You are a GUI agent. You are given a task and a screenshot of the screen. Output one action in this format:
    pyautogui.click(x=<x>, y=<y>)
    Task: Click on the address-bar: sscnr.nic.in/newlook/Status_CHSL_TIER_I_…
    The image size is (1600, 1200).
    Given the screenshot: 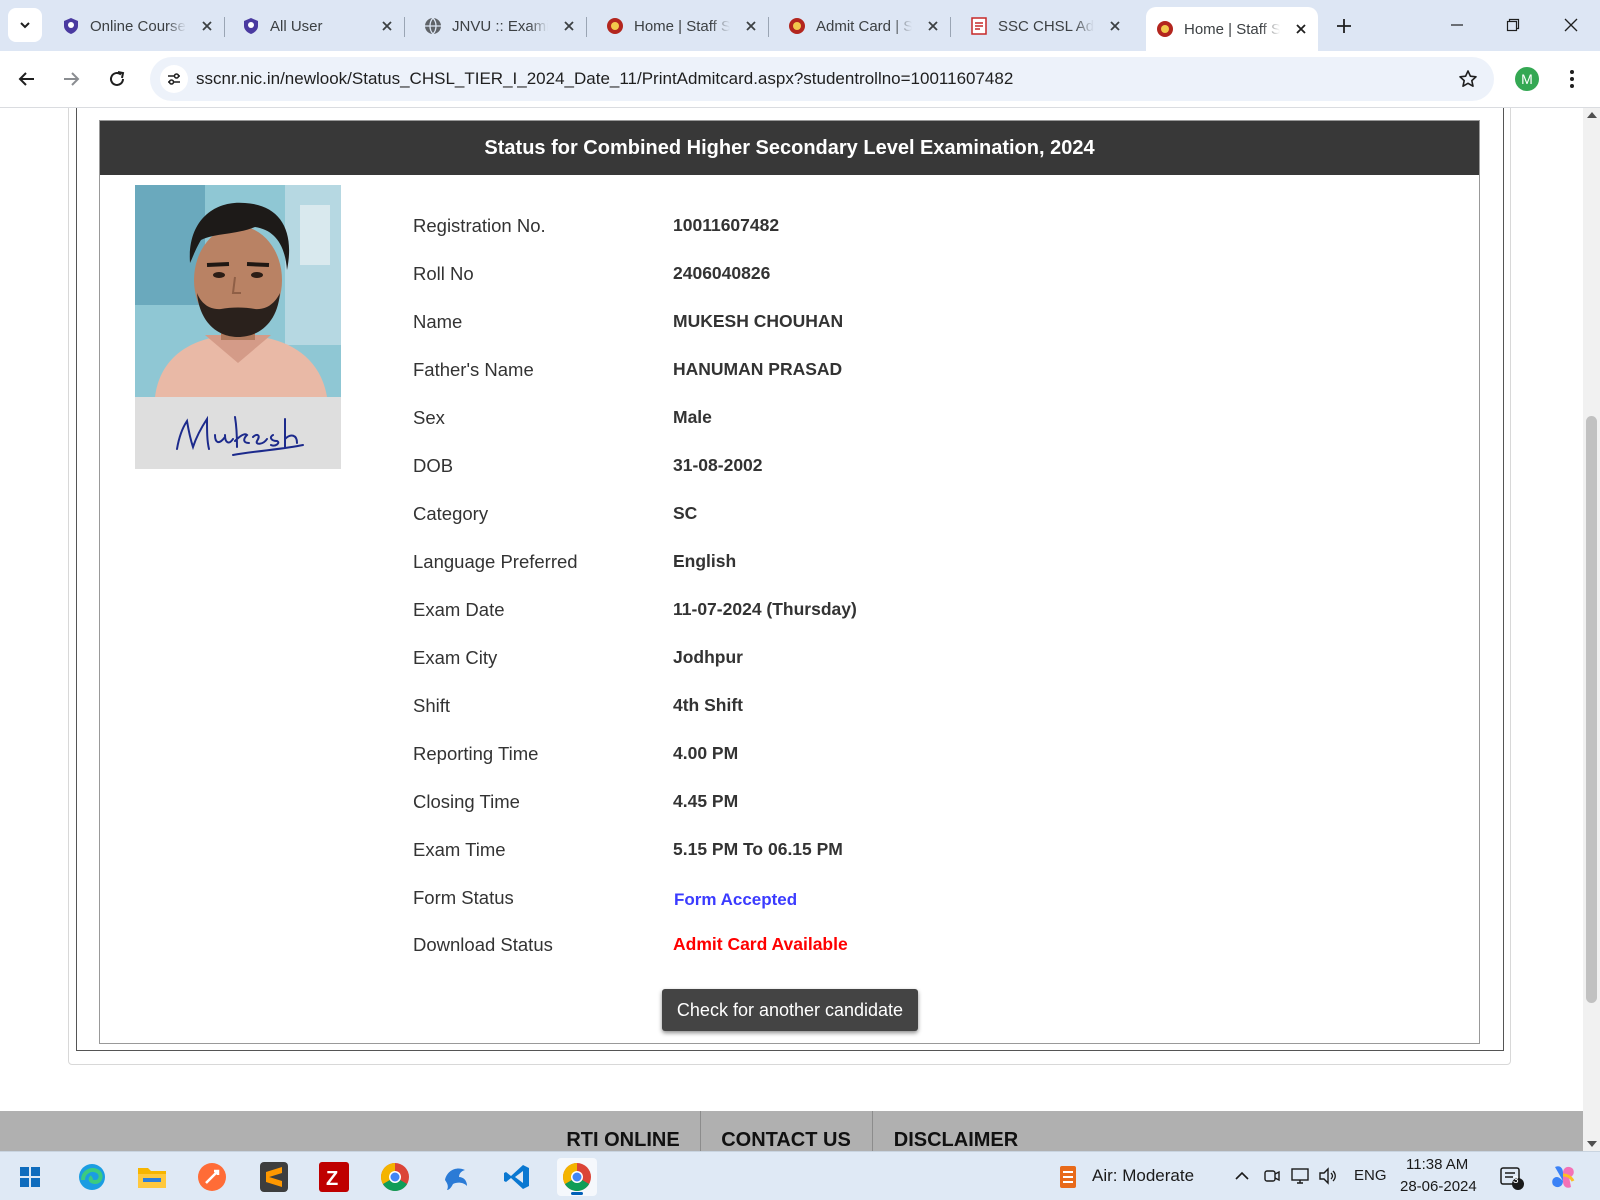 What is the action you would take?
    pyautogui.click(x=822, y=79)
    